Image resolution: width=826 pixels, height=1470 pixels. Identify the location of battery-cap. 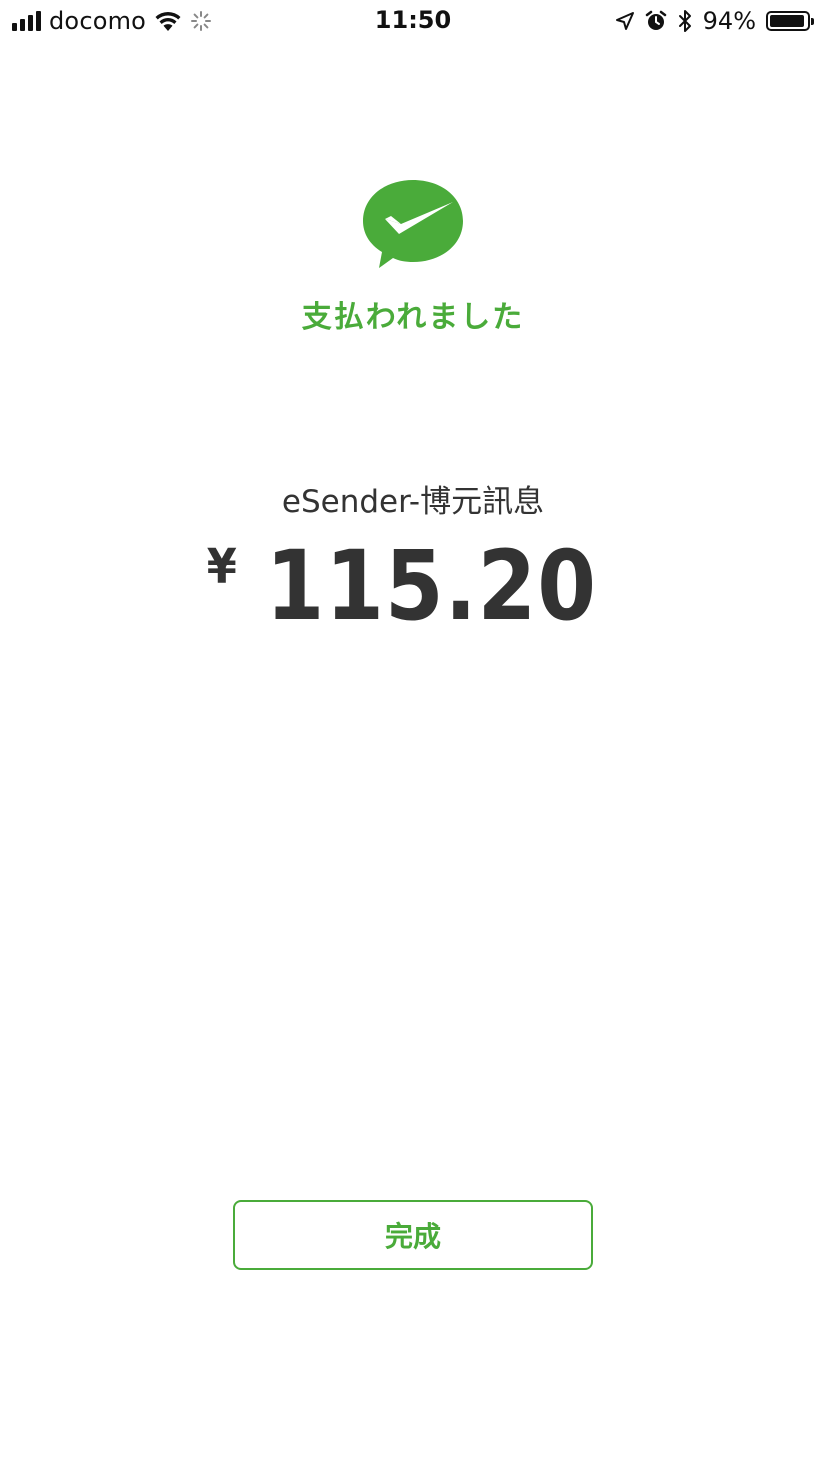
(812, 21).